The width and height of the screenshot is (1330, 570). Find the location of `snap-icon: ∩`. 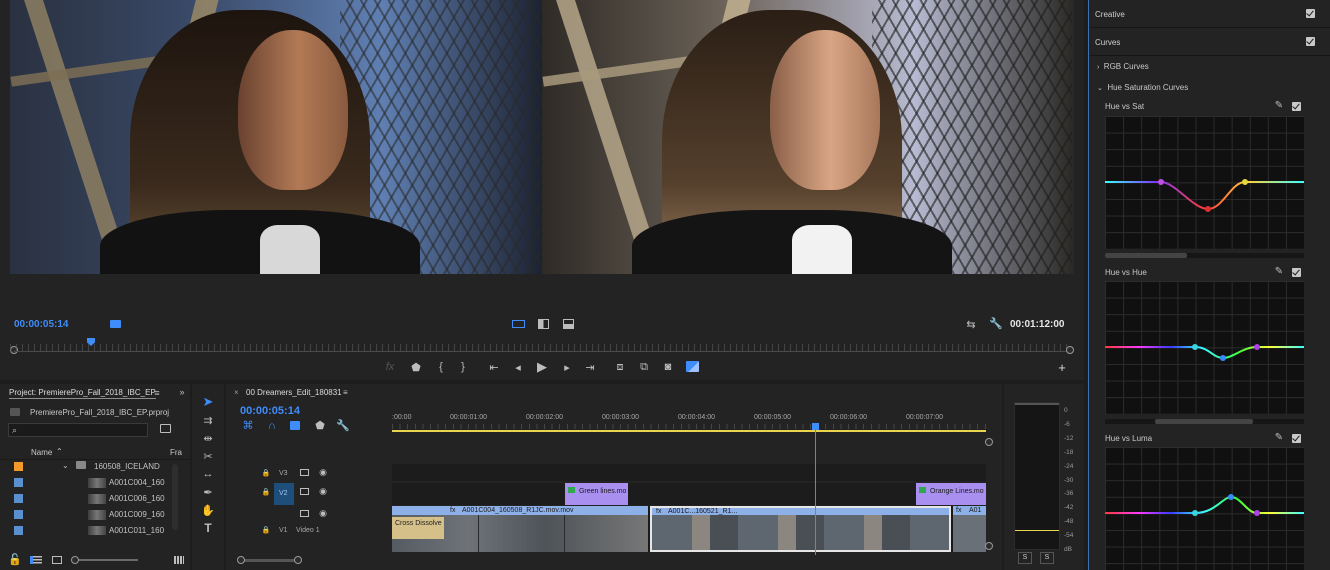

snap-icon: ∩ is located at coordinates (272, 426).